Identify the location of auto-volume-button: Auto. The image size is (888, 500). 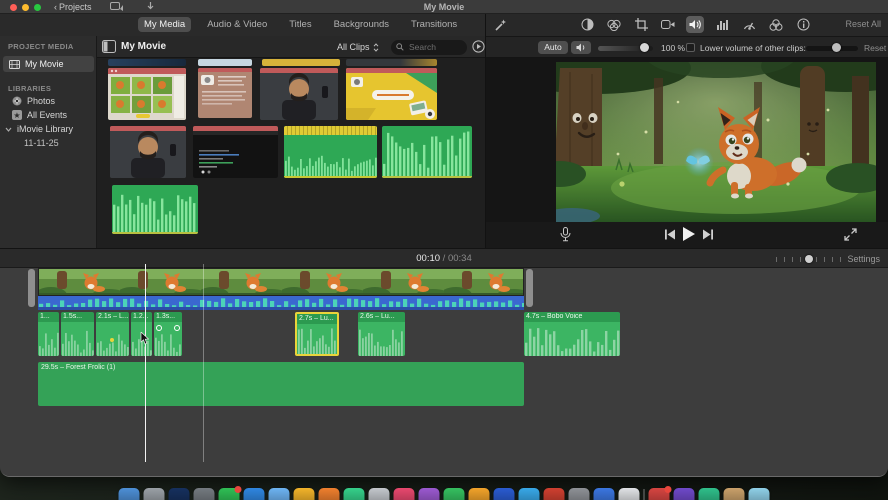
(553, 47).